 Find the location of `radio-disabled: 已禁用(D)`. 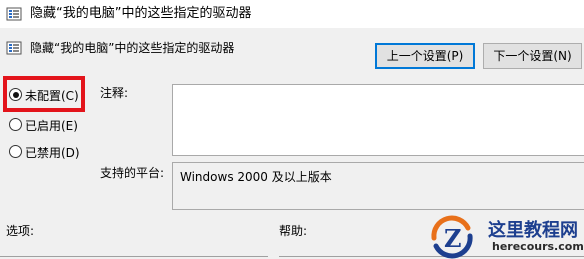

radio-disabled: 已禁用(D) is located at coordinates (44, 152).